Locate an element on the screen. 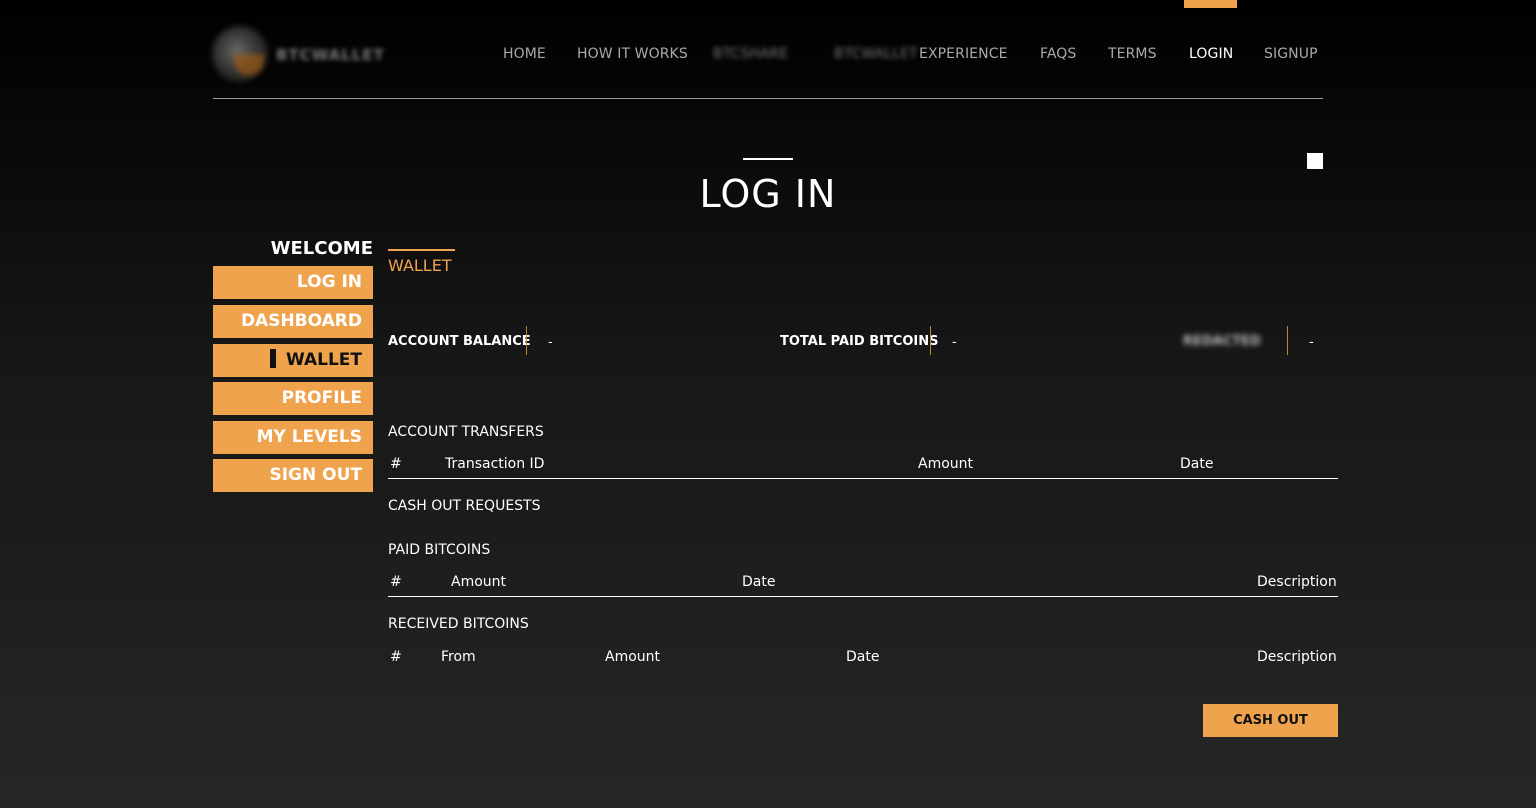  nav-how-it-works: HOW IT WORKS is located at coordinates (632, 54).